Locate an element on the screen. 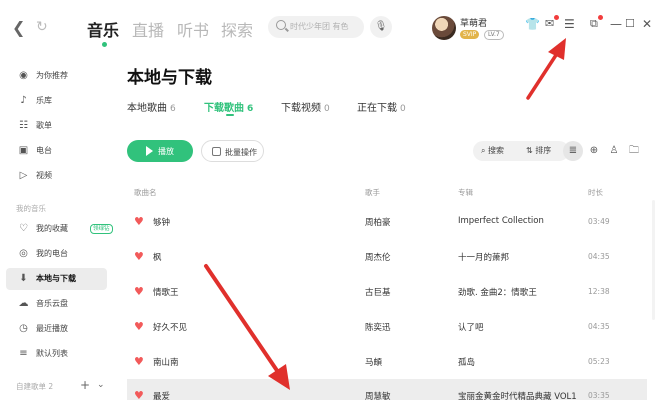  batch-icon is located at coordinates (216, 151).